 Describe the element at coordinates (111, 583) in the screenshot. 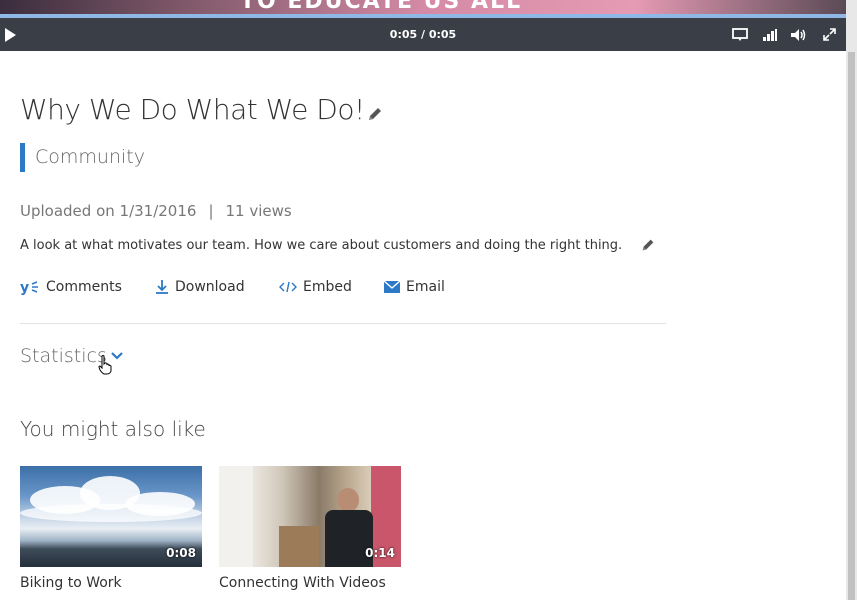

I see `related-video-title: Biking to Work` at that location.